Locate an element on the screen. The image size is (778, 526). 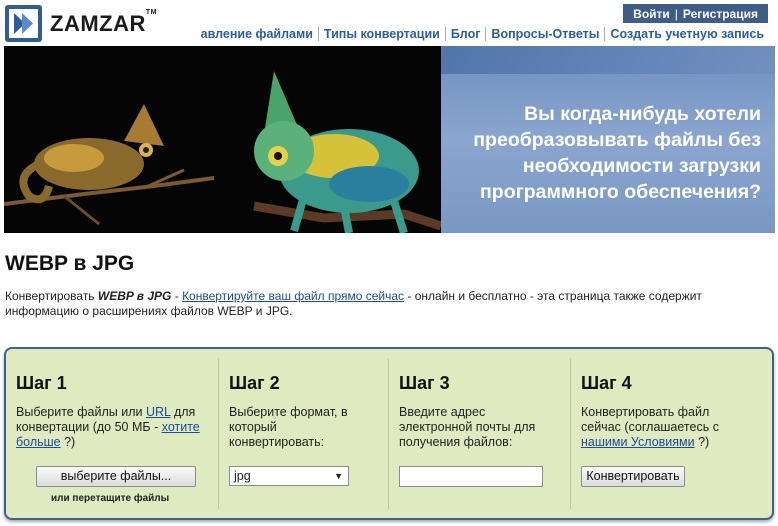
step-3-title: Шаг 3 is located at coordinates (424, 383).